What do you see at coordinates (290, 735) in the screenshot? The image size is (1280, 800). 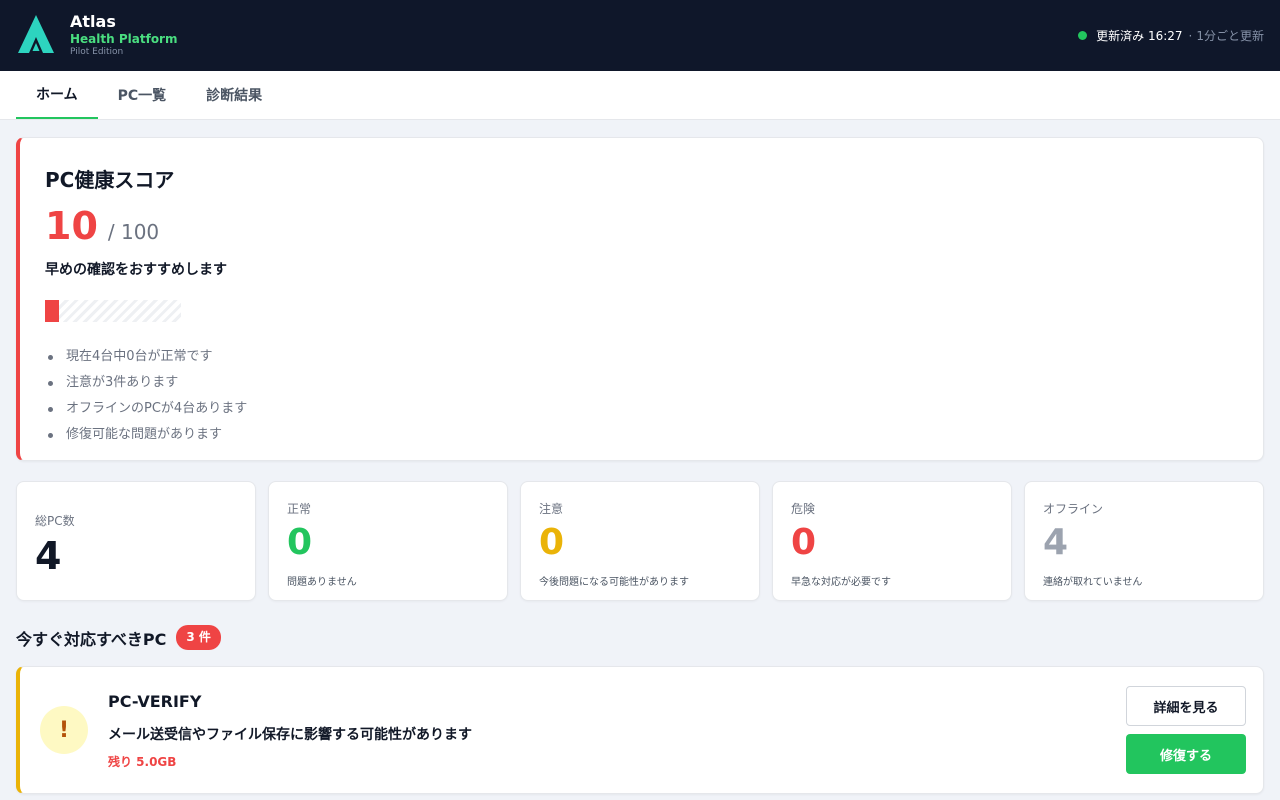 I see `issue-description: メール送受信やファイル保存に影響する可能性があります` at bounding box center [290, 735].